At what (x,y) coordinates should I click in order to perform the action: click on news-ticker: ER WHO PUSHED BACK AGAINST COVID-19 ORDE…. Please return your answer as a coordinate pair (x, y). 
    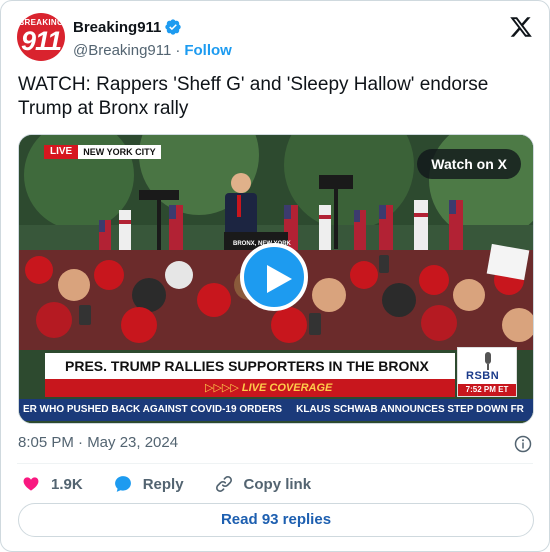
    Looking at the image, I should click on (276, 410).